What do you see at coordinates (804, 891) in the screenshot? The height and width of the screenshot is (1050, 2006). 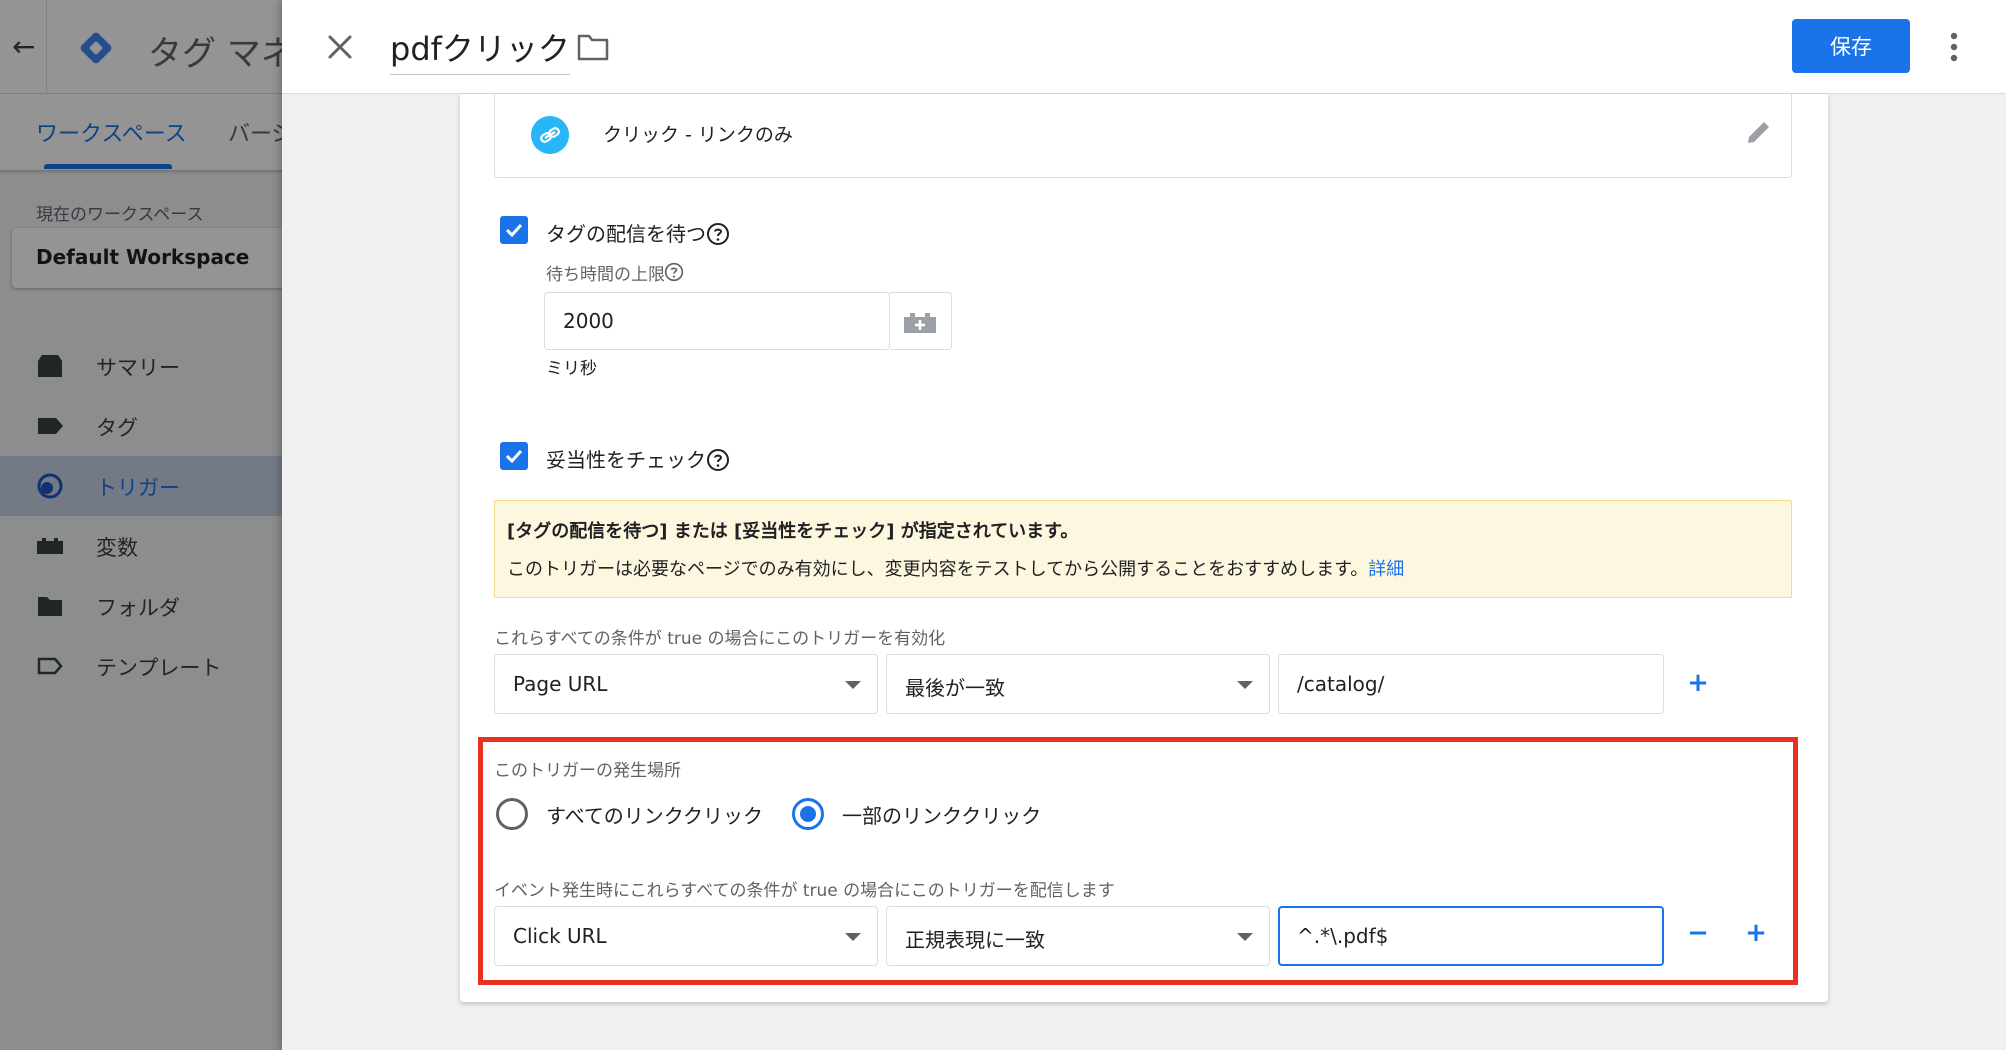 I see `fire-conditions-label: イベント発生時にこれらすべての条件が true の場合にこのトリガーを配信します` at bounding box center [804, 891].